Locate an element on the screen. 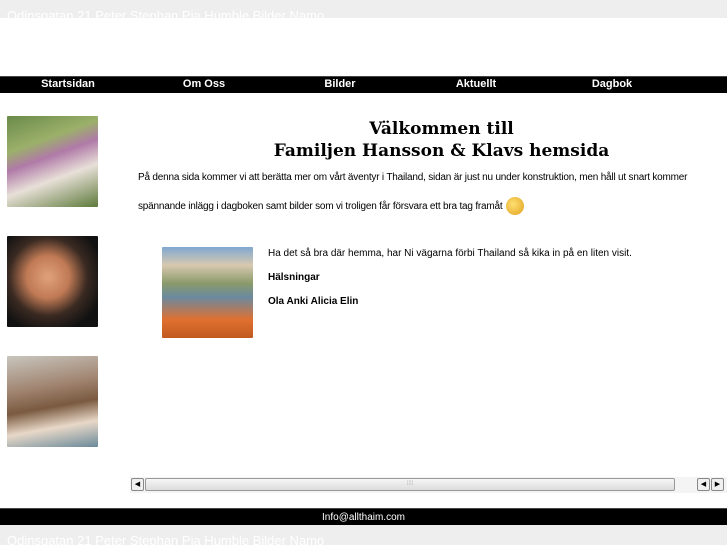 This screenshot has width=727, height=548. nav-om-oss: Om Oss is located at coordinates (204, 85).